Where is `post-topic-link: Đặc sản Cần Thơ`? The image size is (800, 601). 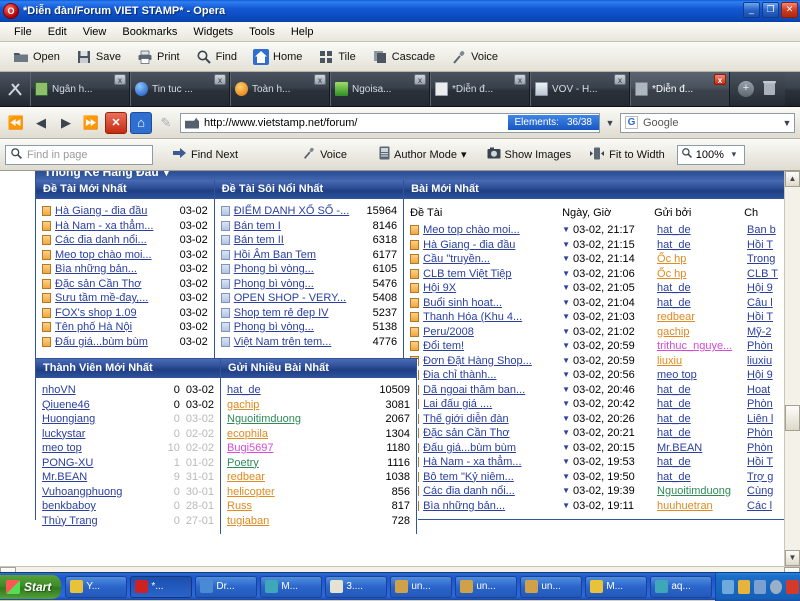
post-topic-link: Đặc sản Cần Thơ is located at coordinates (492, 433).